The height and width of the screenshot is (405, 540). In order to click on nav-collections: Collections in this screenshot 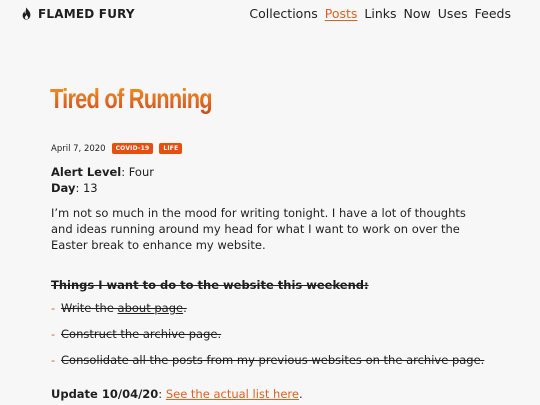, I will do `click(283, 13)`.